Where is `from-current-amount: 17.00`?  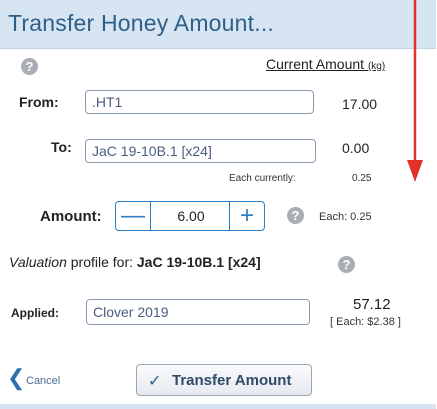
from-current-amount: 17.00 is located at coordinates (360, 104).